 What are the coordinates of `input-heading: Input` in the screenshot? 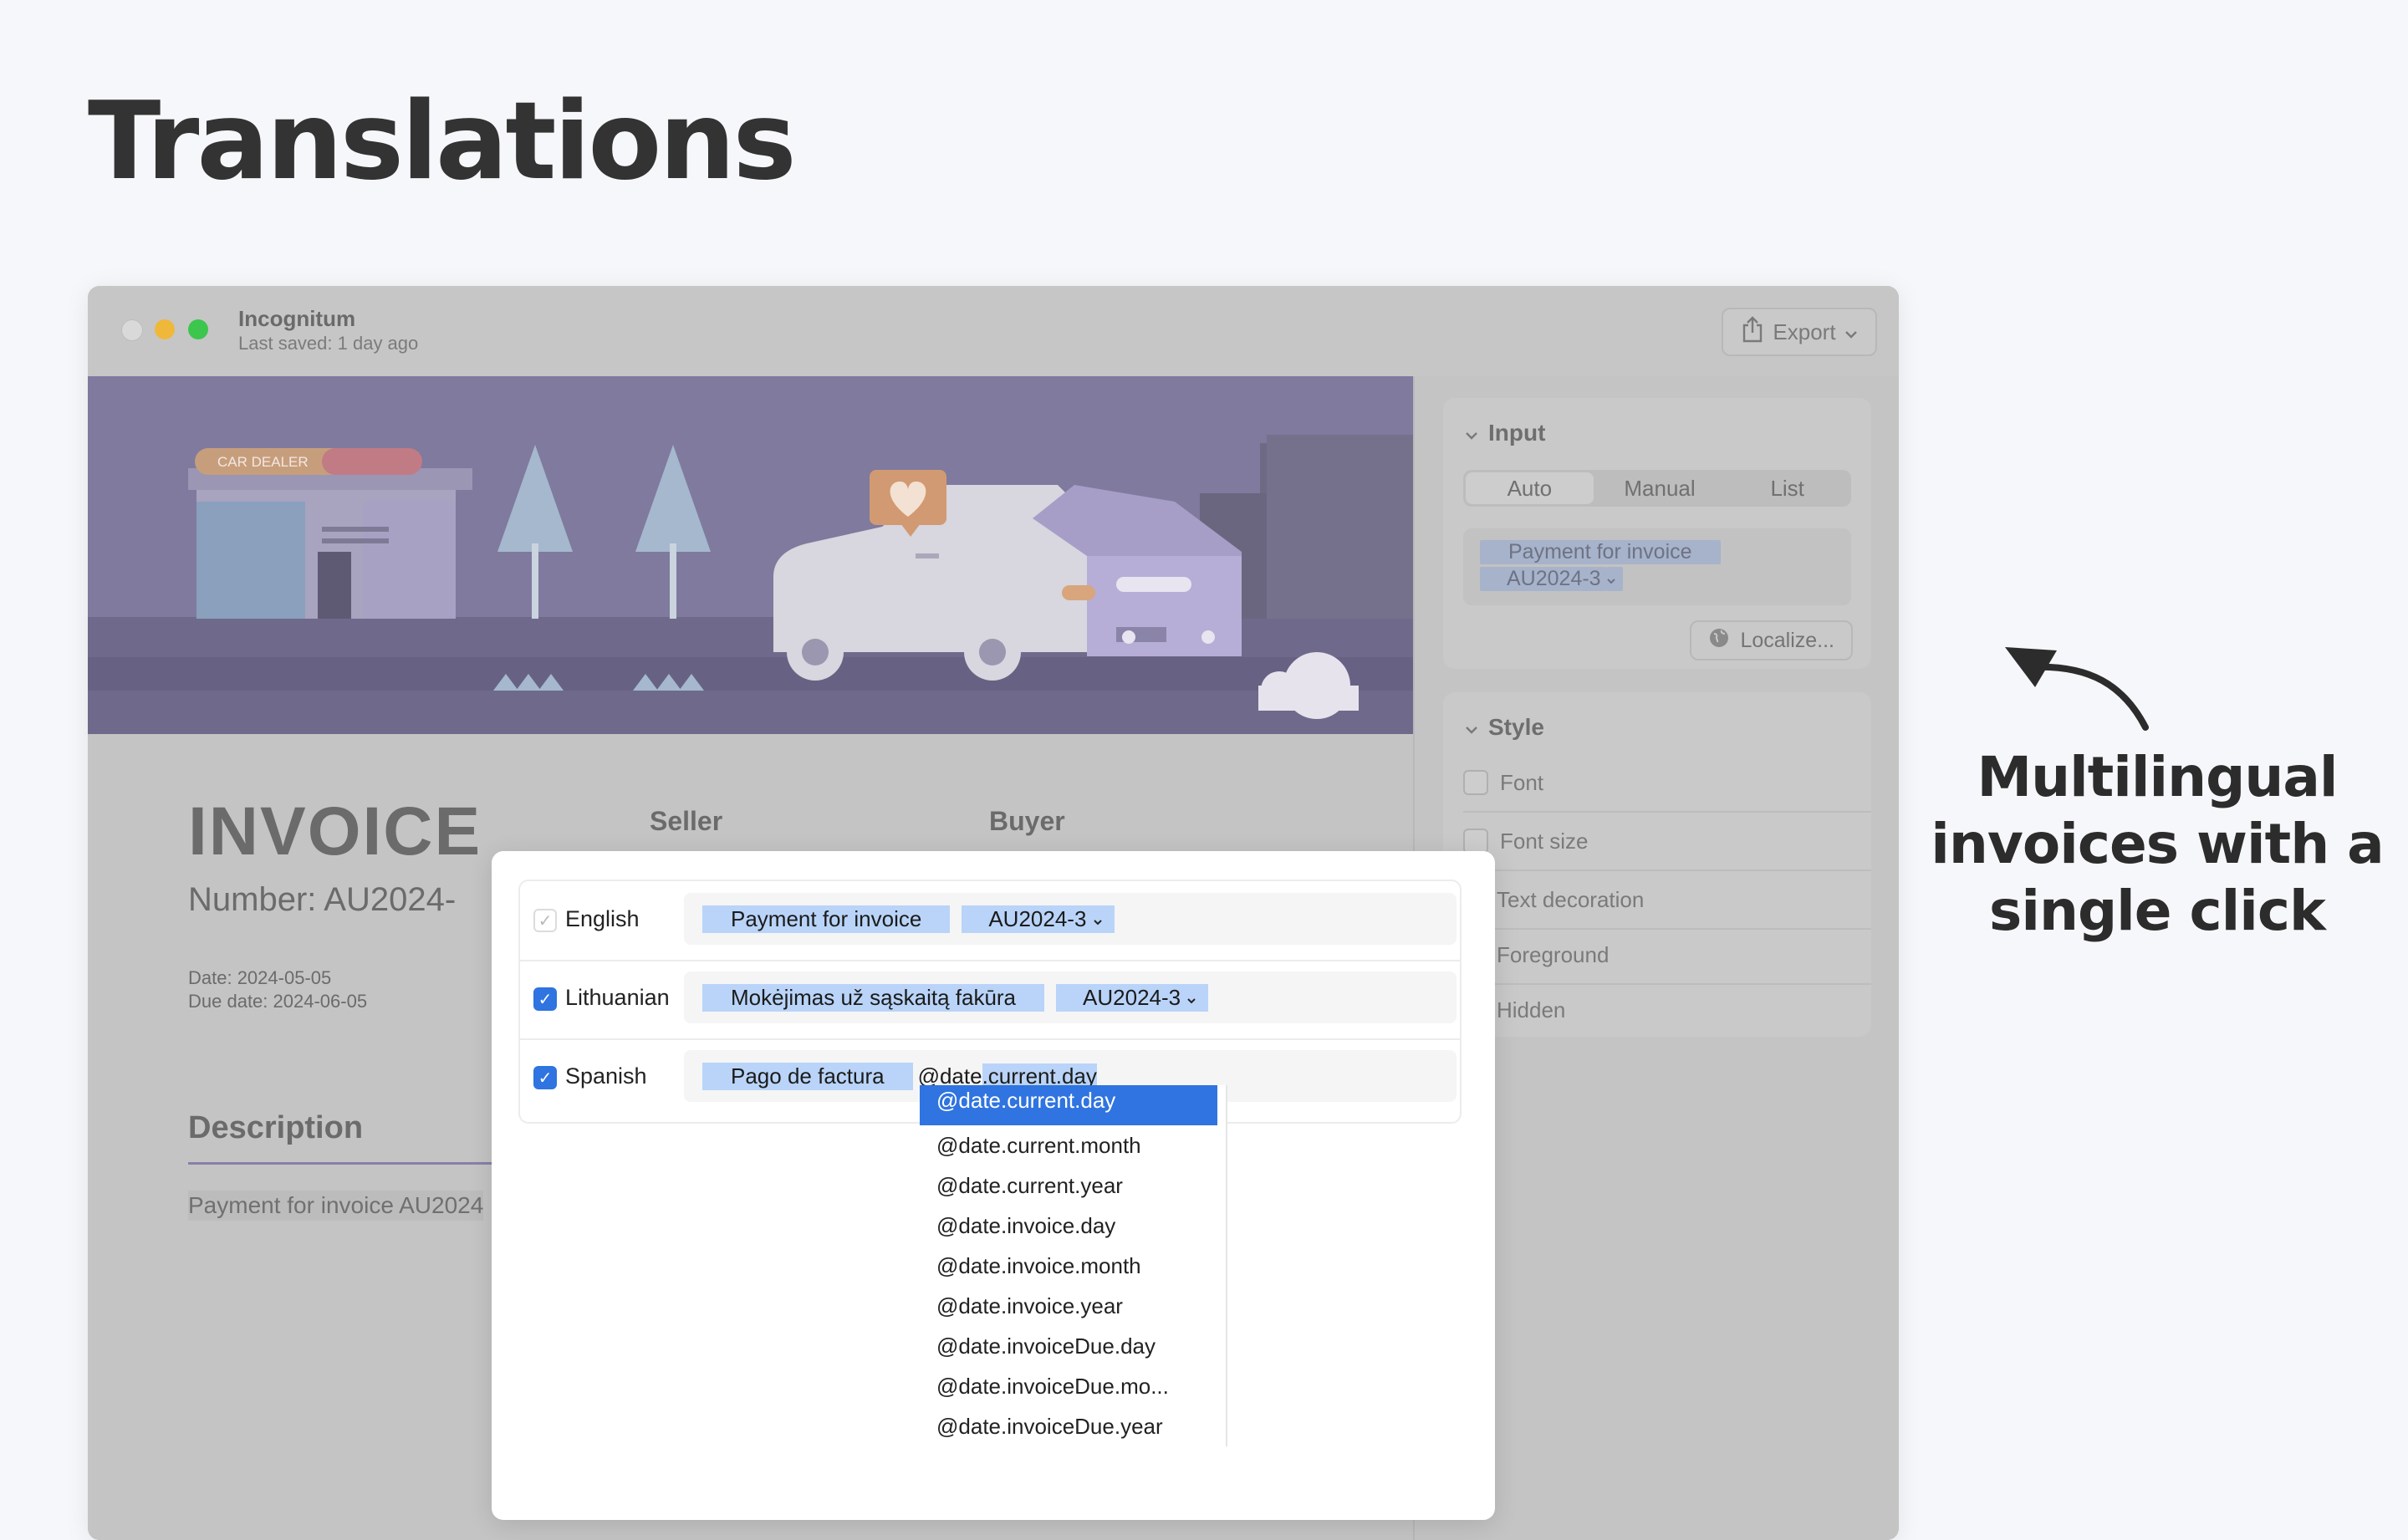 It's located at (1517, 433).